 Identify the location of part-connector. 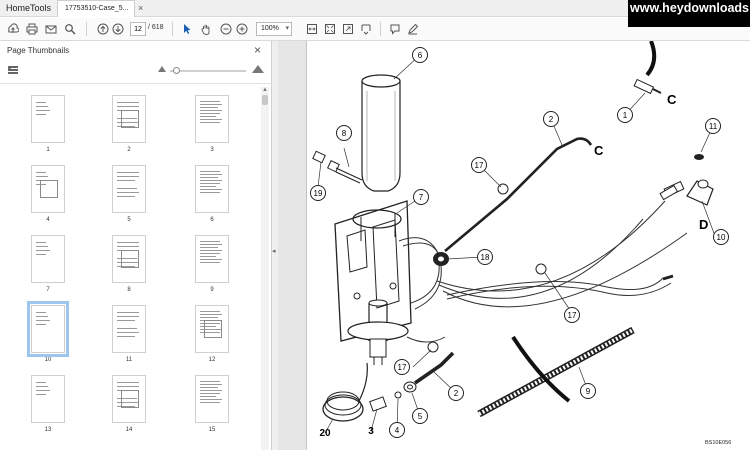
(647, 86).